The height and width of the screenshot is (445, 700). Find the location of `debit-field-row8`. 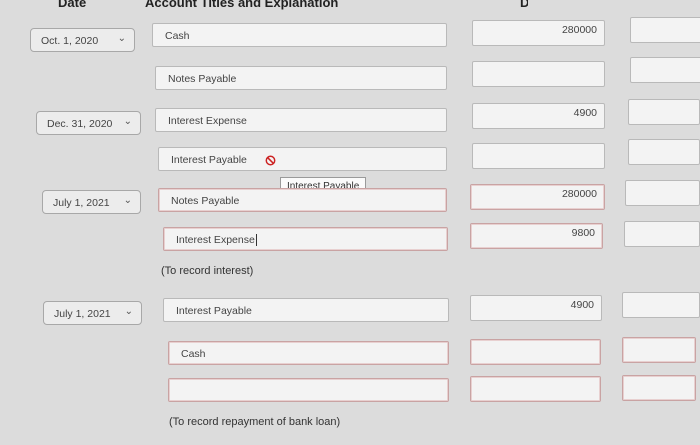

debit-field-row8 is located at coordinates (535, 352).